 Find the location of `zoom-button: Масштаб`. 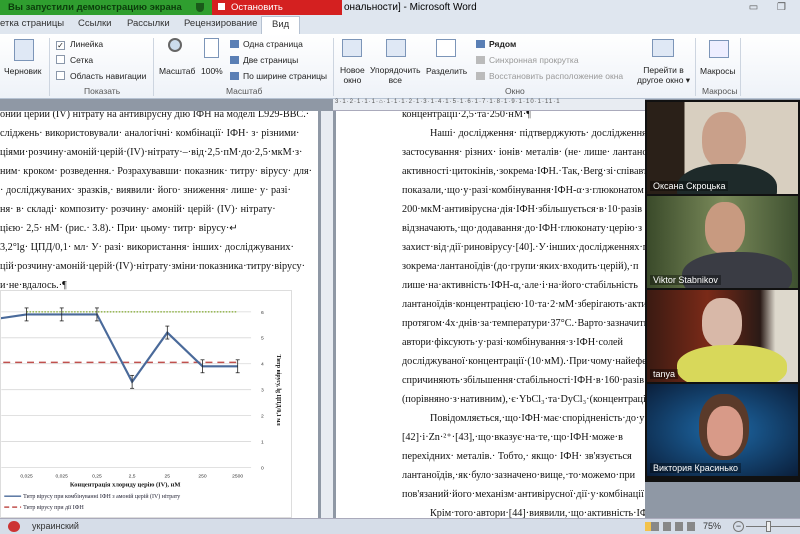

zoom-button: Масштаб is located at coordinates (177, 71).